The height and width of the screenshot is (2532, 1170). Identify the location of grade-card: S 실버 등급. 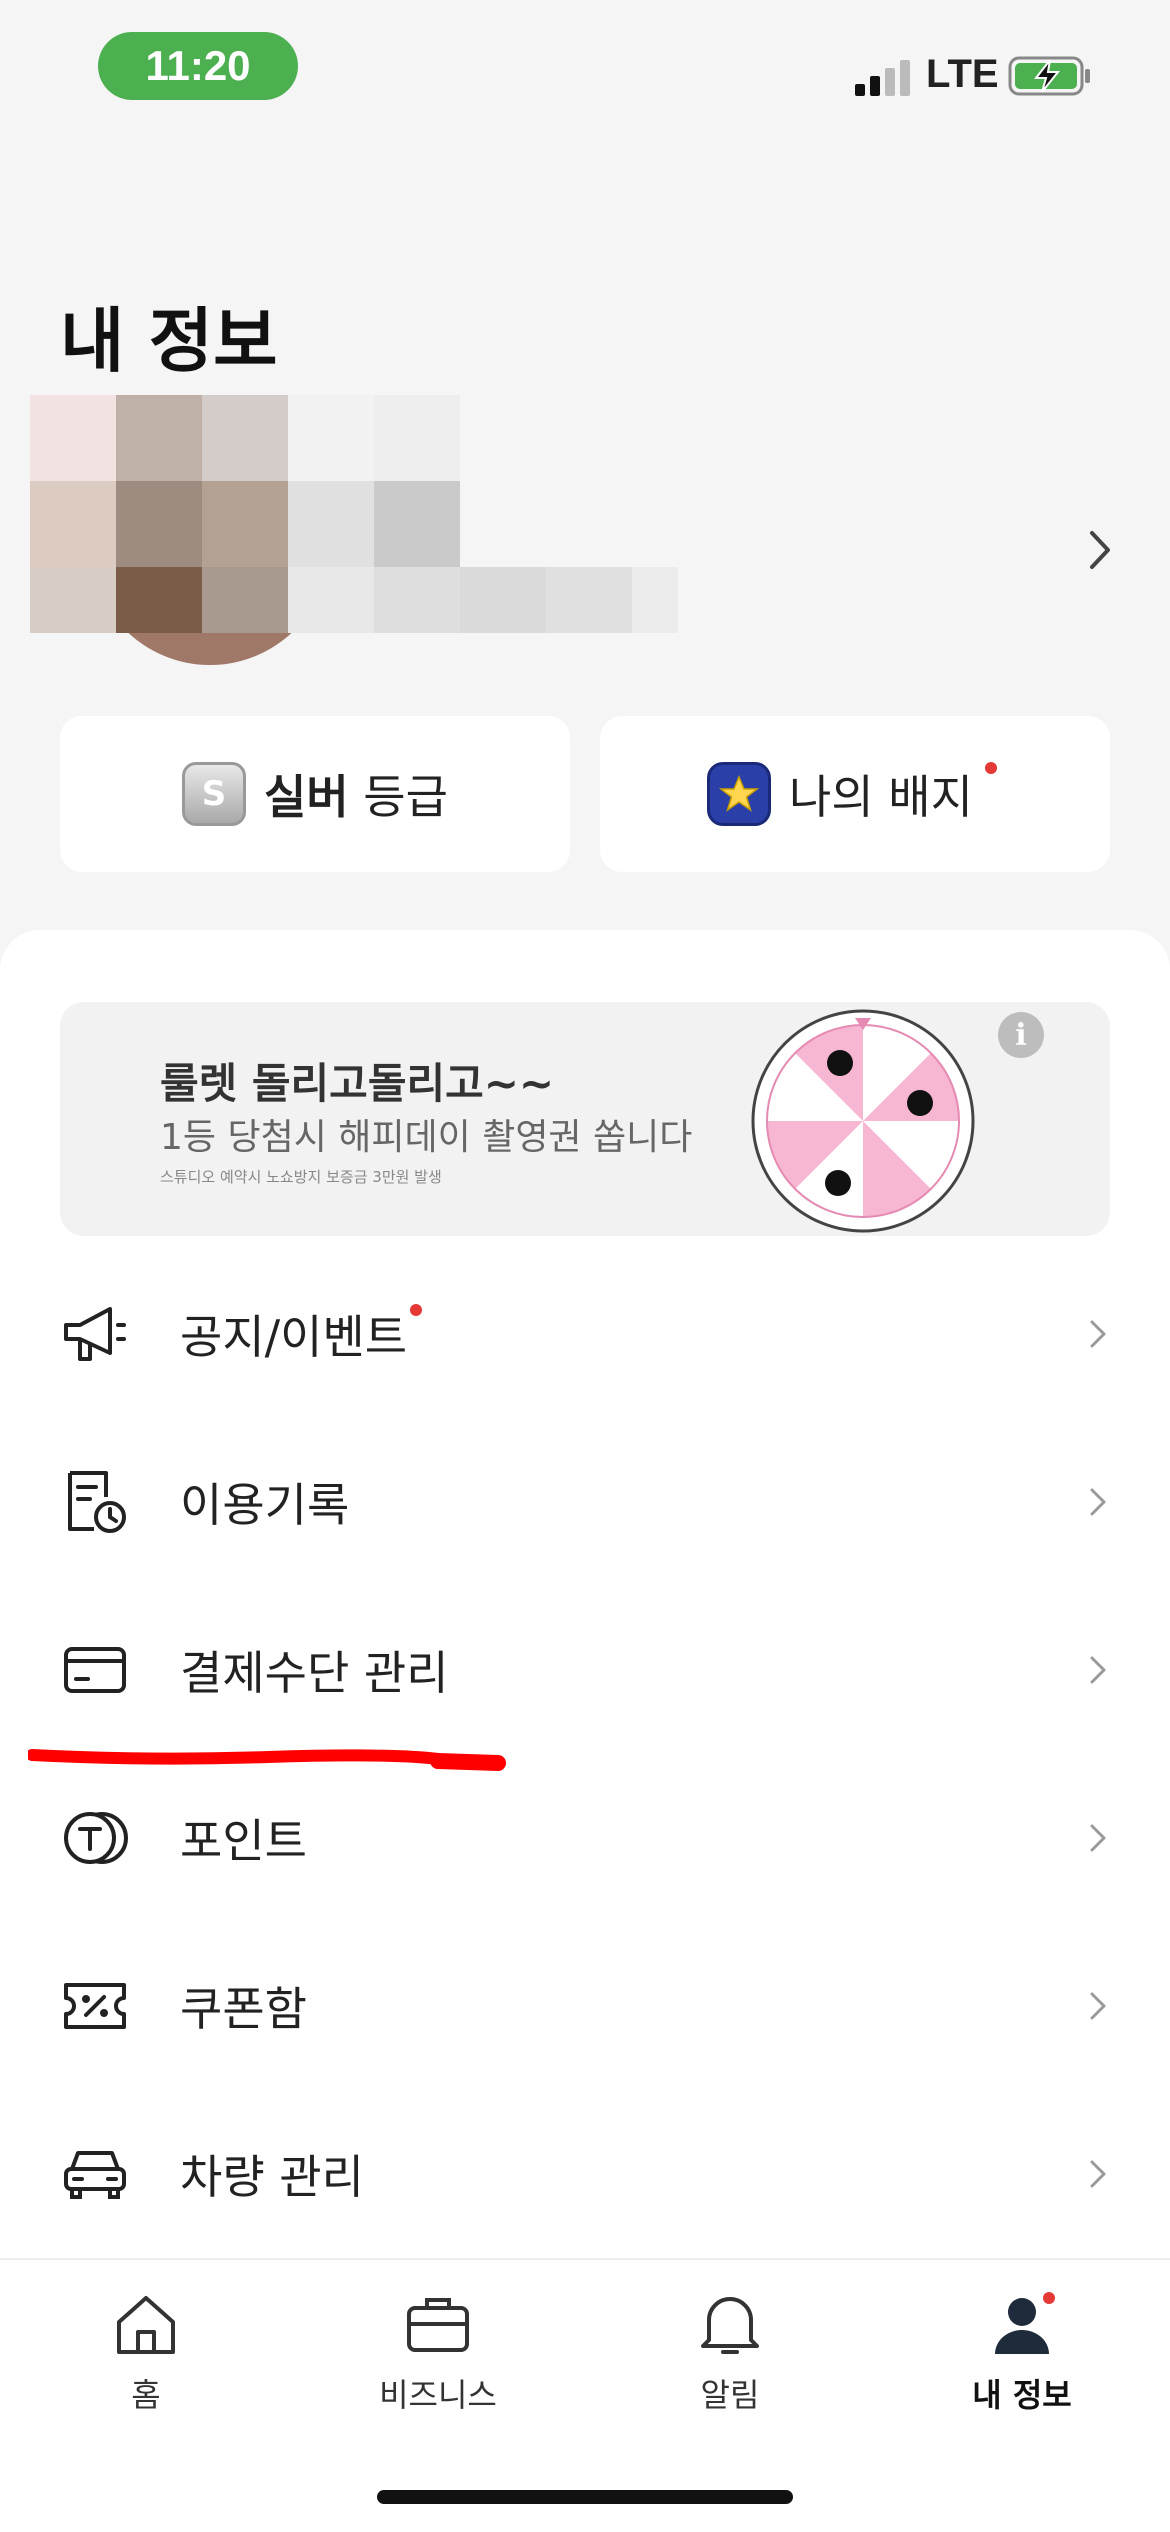
(315, 794).